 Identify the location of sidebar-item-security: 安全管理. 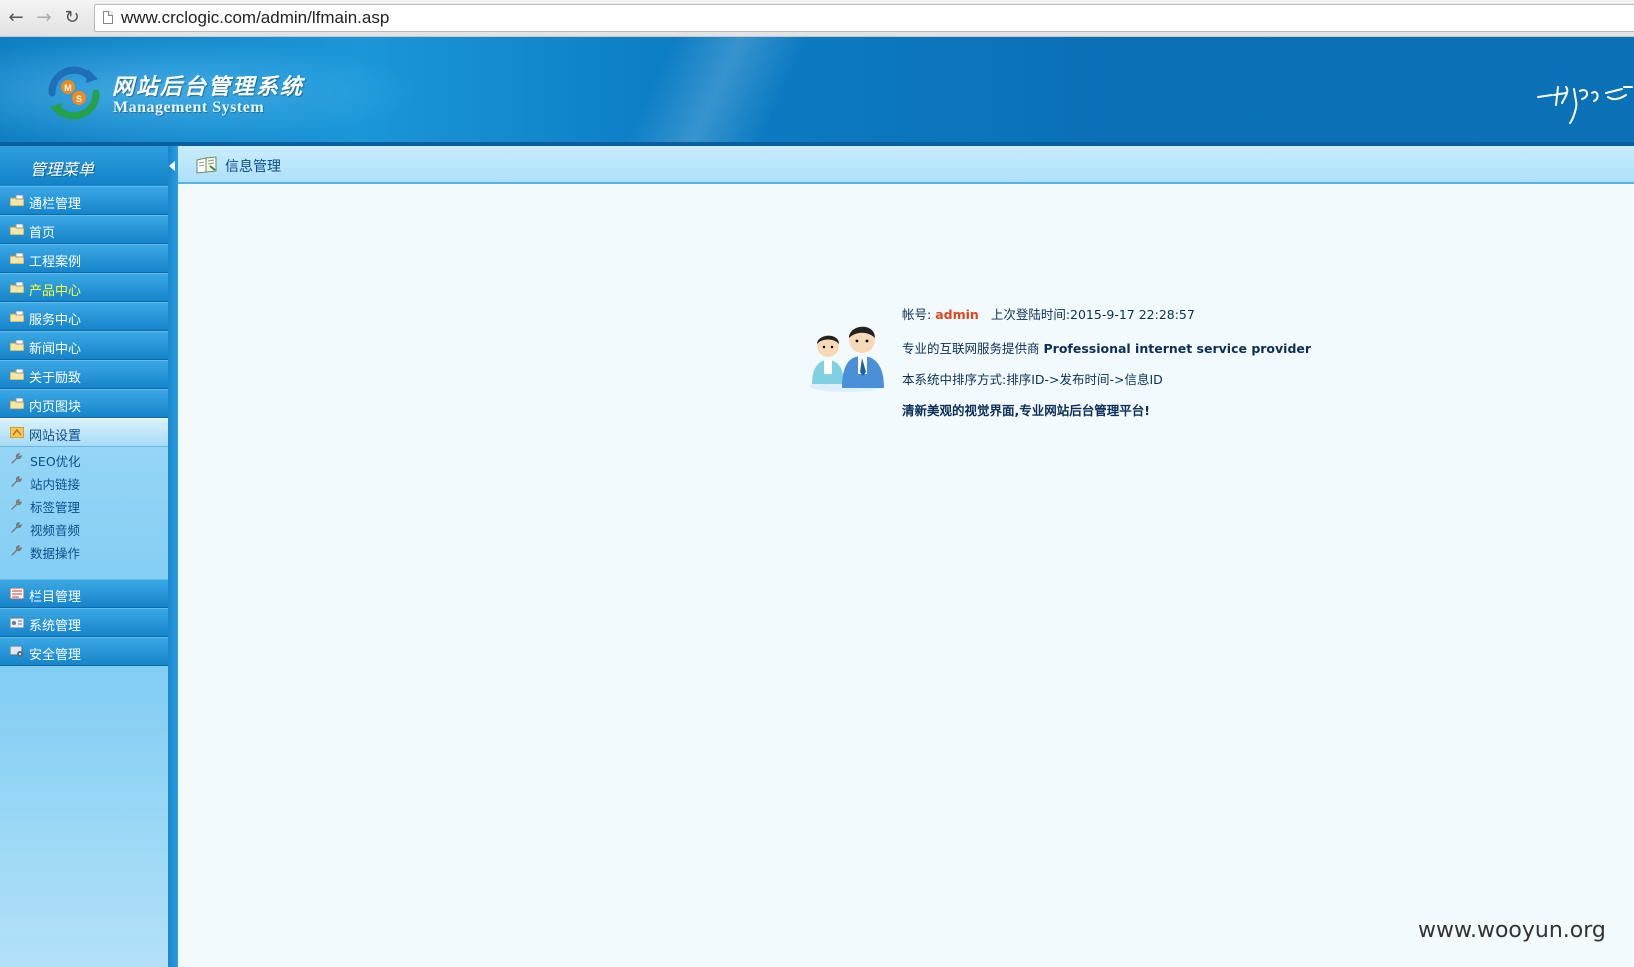
(84, 651).